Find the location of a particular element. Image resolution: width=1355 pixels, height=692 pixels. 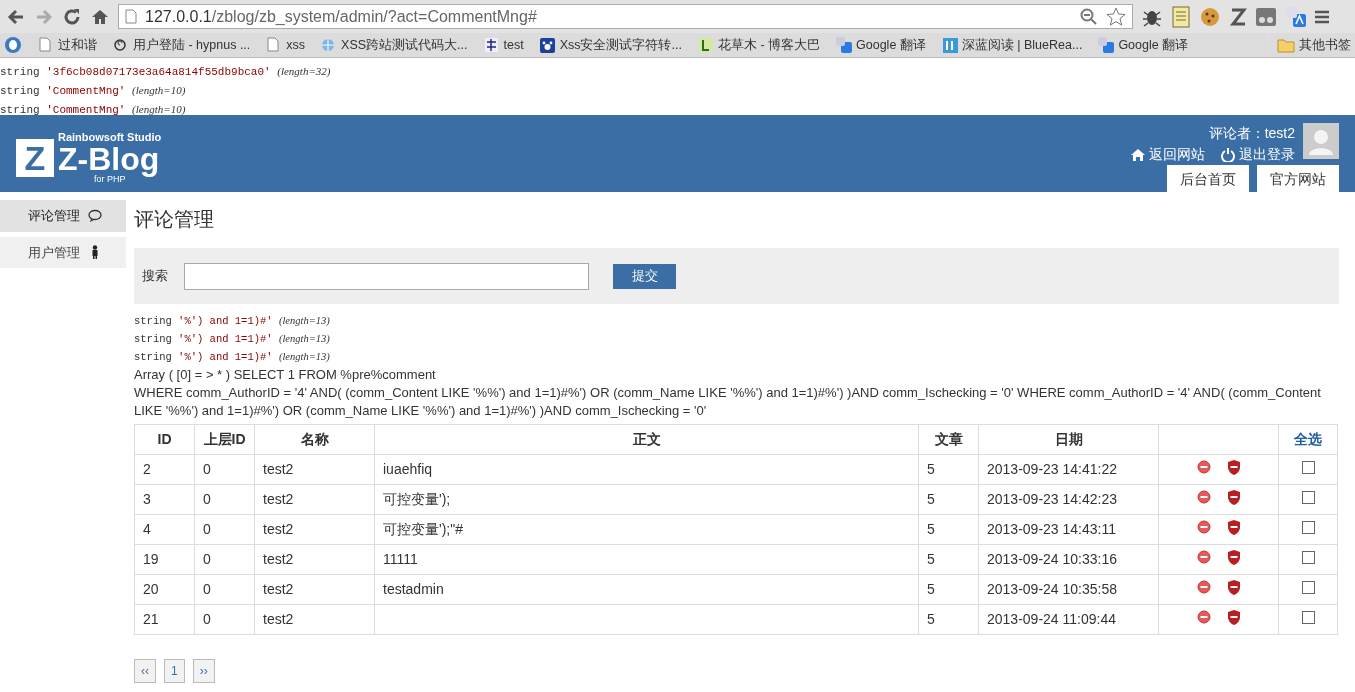

table-cell: 2013-09-24 10:33:16 is located at coordinates (1052, 559).